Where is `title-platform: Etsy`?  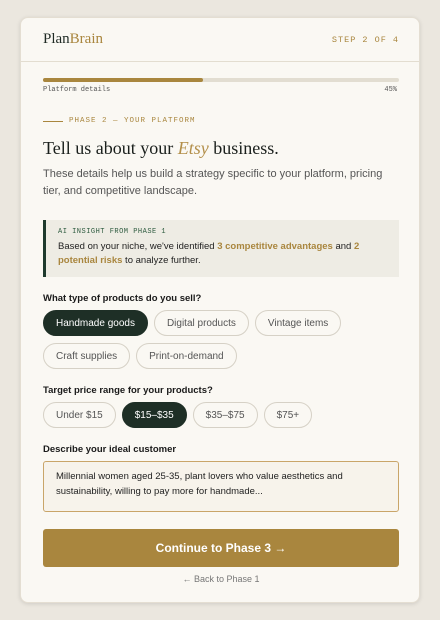 title-platform: Etsy is located at coordinates (193, 148).